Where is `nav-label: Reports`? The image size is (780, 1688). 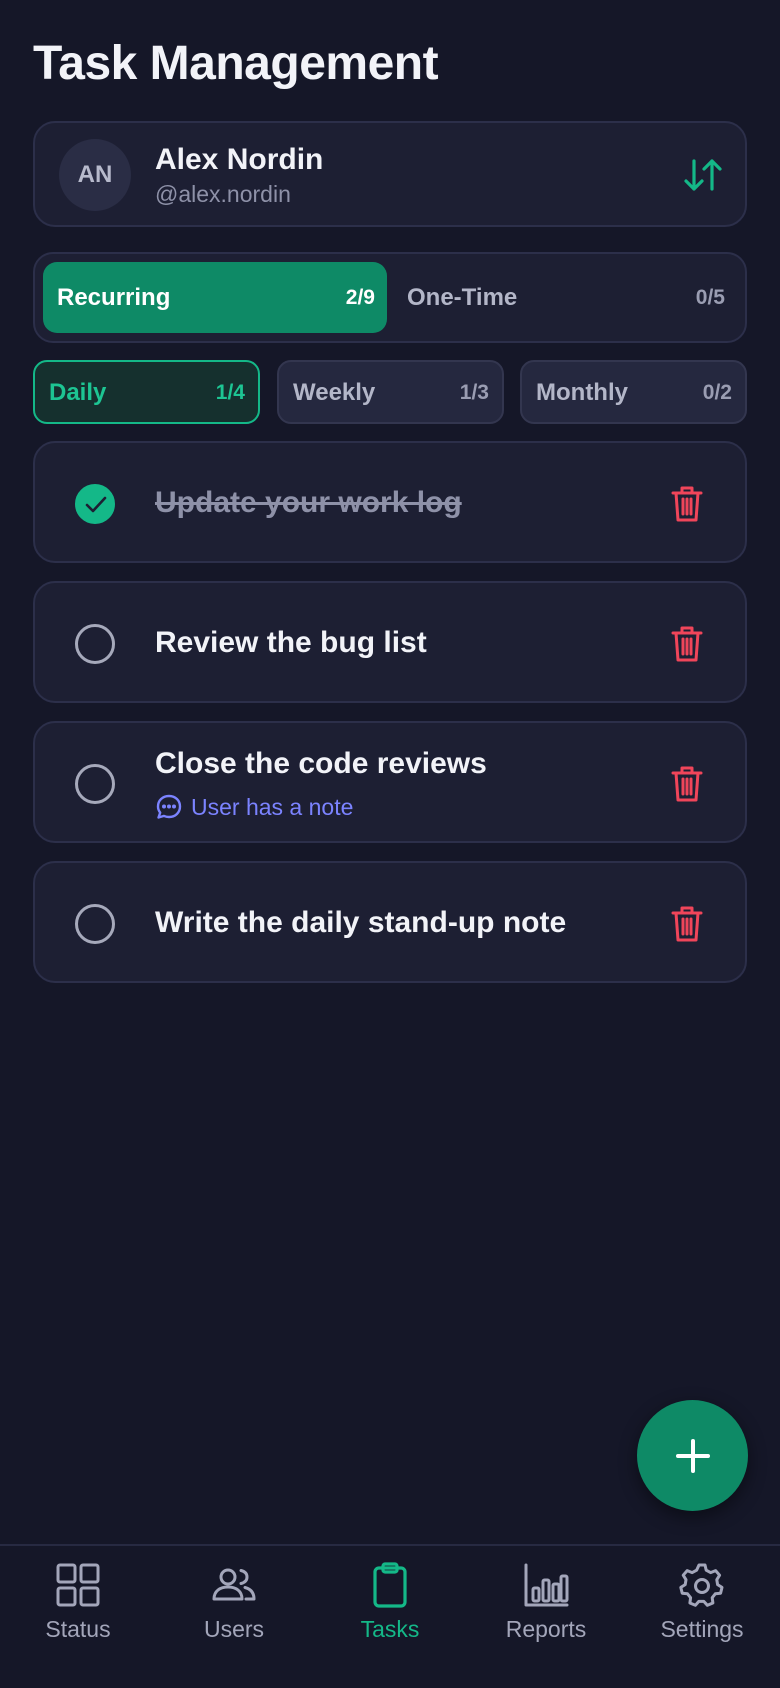
nav-label: Reports is located at coordinates (546, 1629).